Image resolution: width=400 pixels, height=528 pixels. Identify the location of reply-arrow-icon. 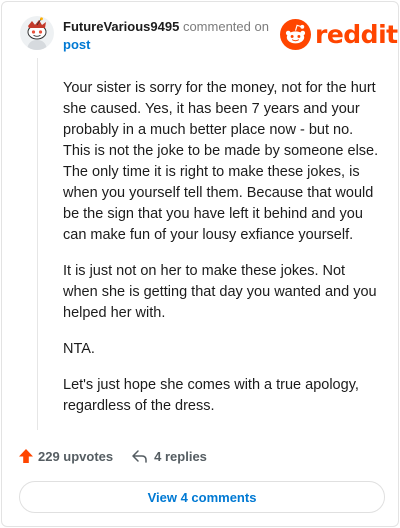
(139, 456).